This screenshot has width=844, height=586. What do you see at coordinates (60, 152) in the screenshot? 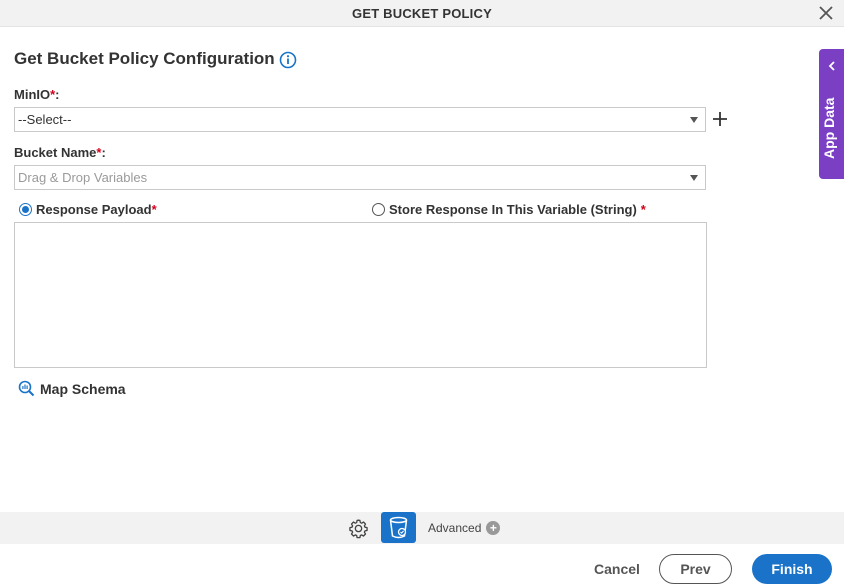
I see `bucket-name-label: Bucket Name*:` at bounding box center [60, 152].